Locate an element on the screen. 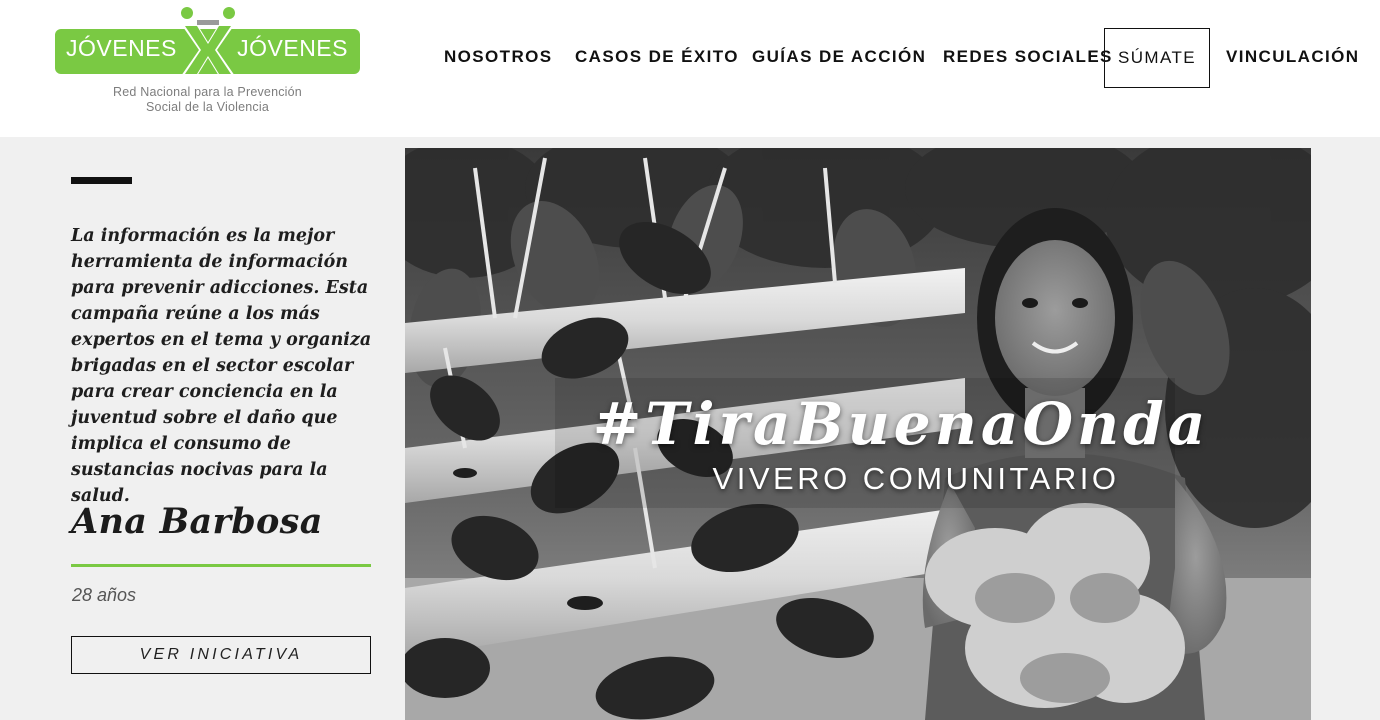 This screenshot has height=720, width=1380. person-name: Ana Barbosa is located at coordinates (197, 521).